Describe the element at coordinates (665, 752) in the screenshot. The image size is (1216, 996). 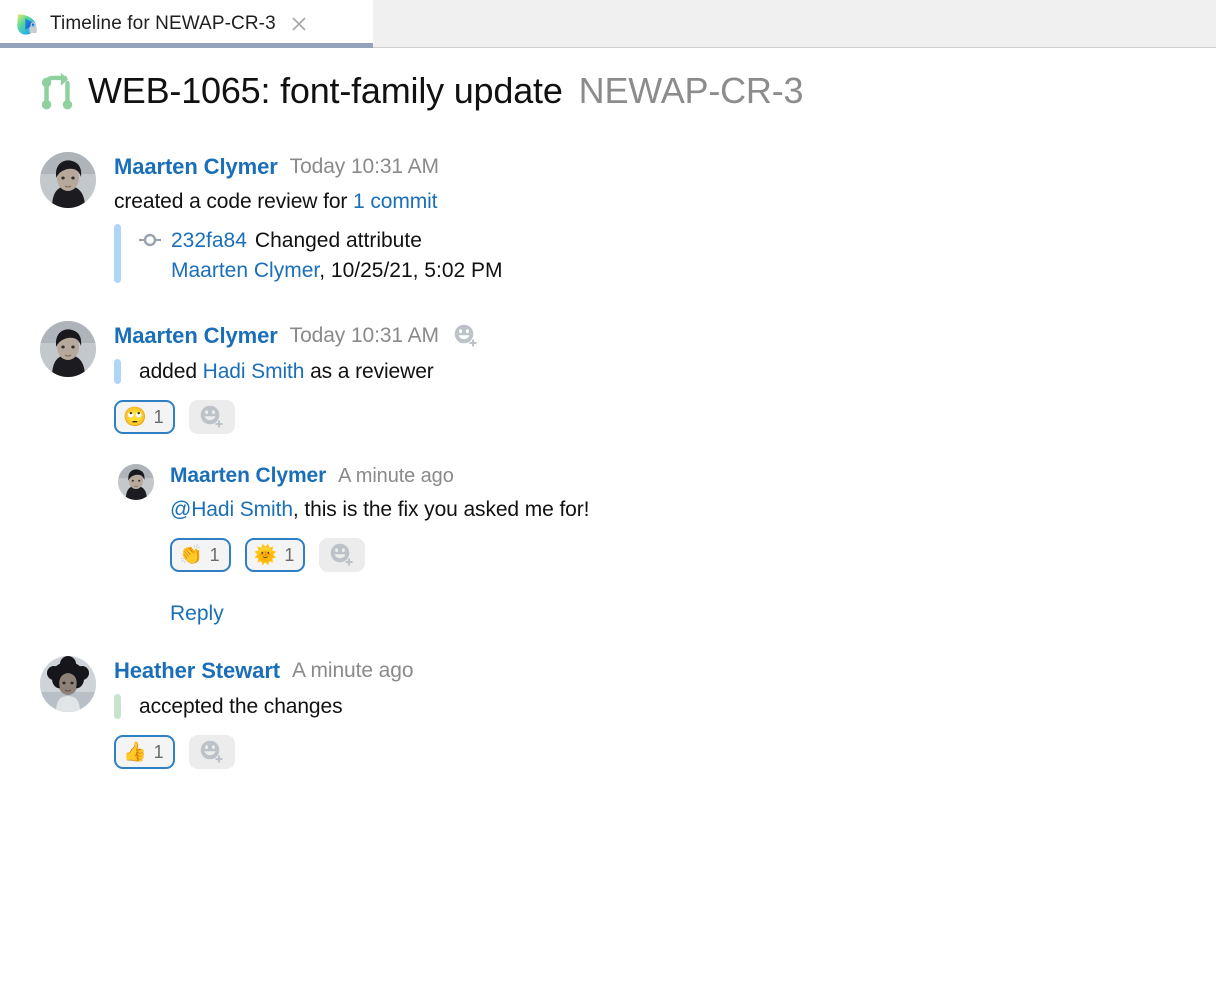
I see `reactions-bar: 👍 1` at that location.